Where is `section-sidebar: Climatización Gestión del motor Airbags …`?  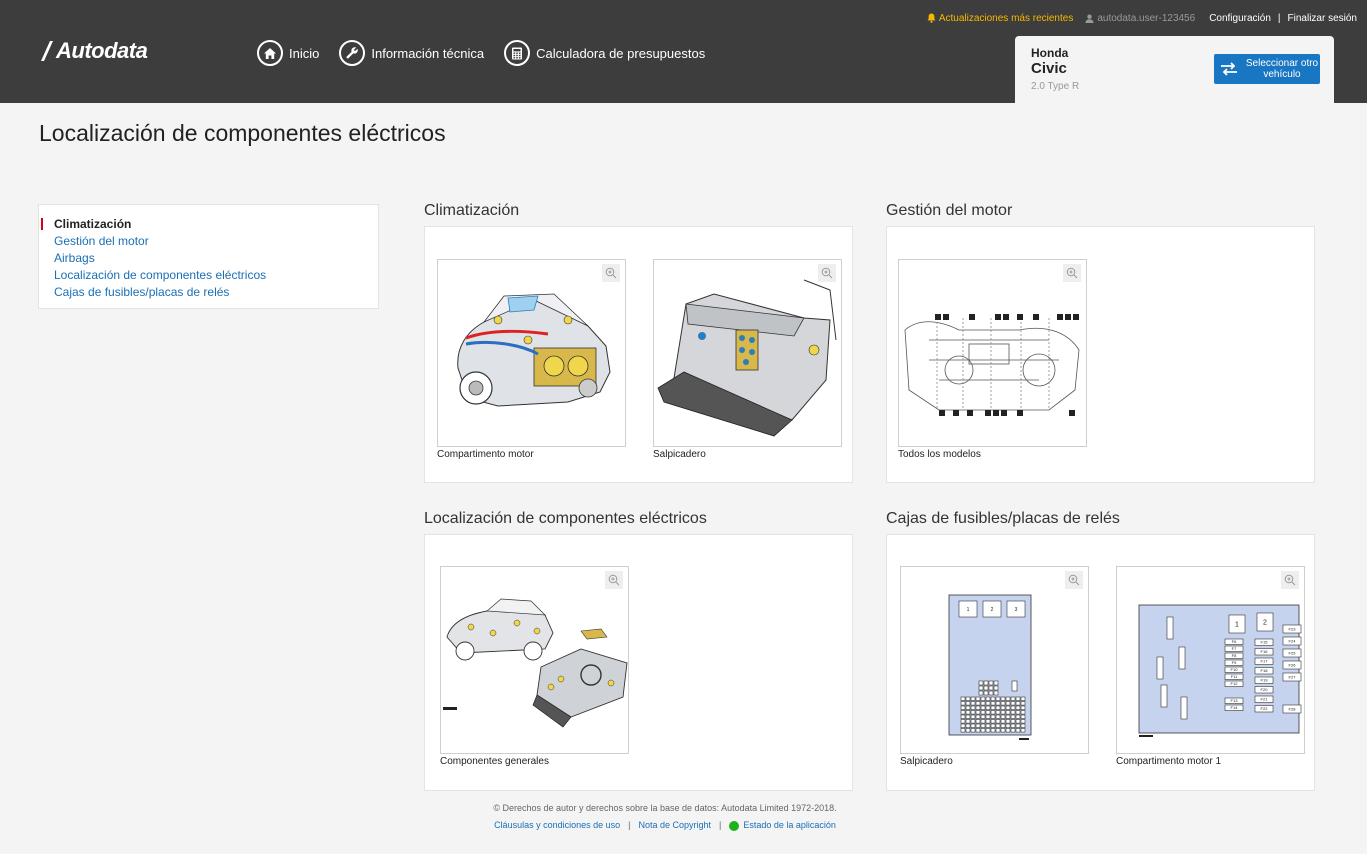
section-sidebar: Climatización Gestión del motor Airbags … is located at coordinates (208, 256).